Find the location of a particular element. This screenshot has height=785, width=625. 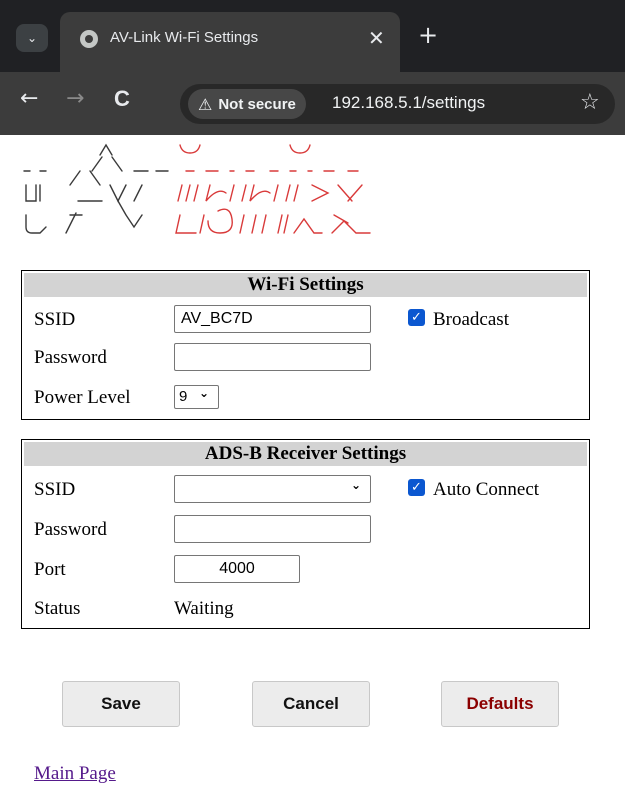

address-bar: ⚠ Not secure 192.168.5.1/settings ☆ is located at coordinates (397, 104).